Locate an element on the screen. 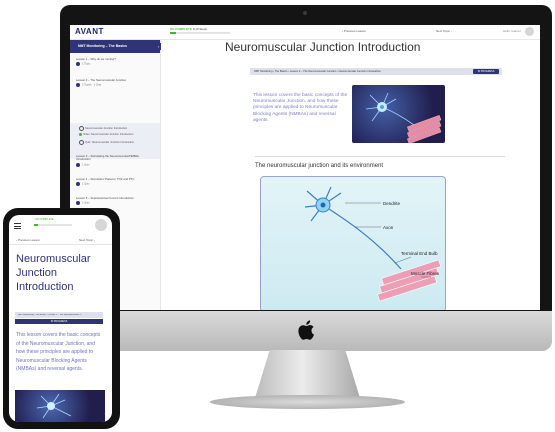  status-badge: IN PROGRESS is located at coordinates (486, 71).